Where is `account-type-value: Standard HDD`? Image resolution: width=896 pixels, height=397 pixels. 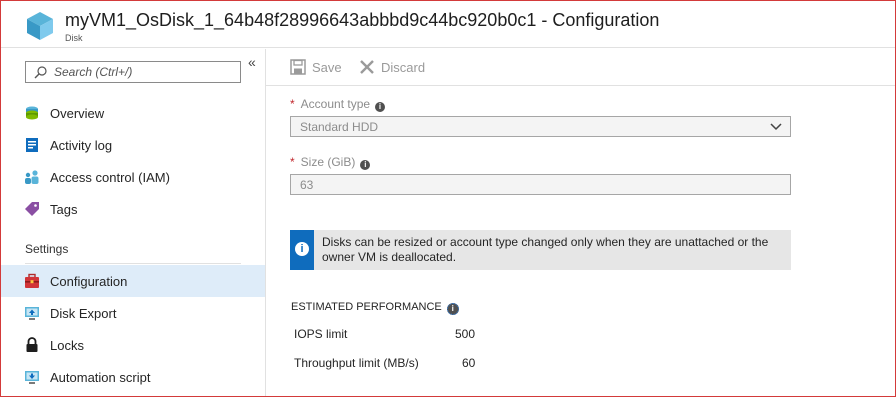 account-type-value: Standard HDD is located at coordinates (339, 127).